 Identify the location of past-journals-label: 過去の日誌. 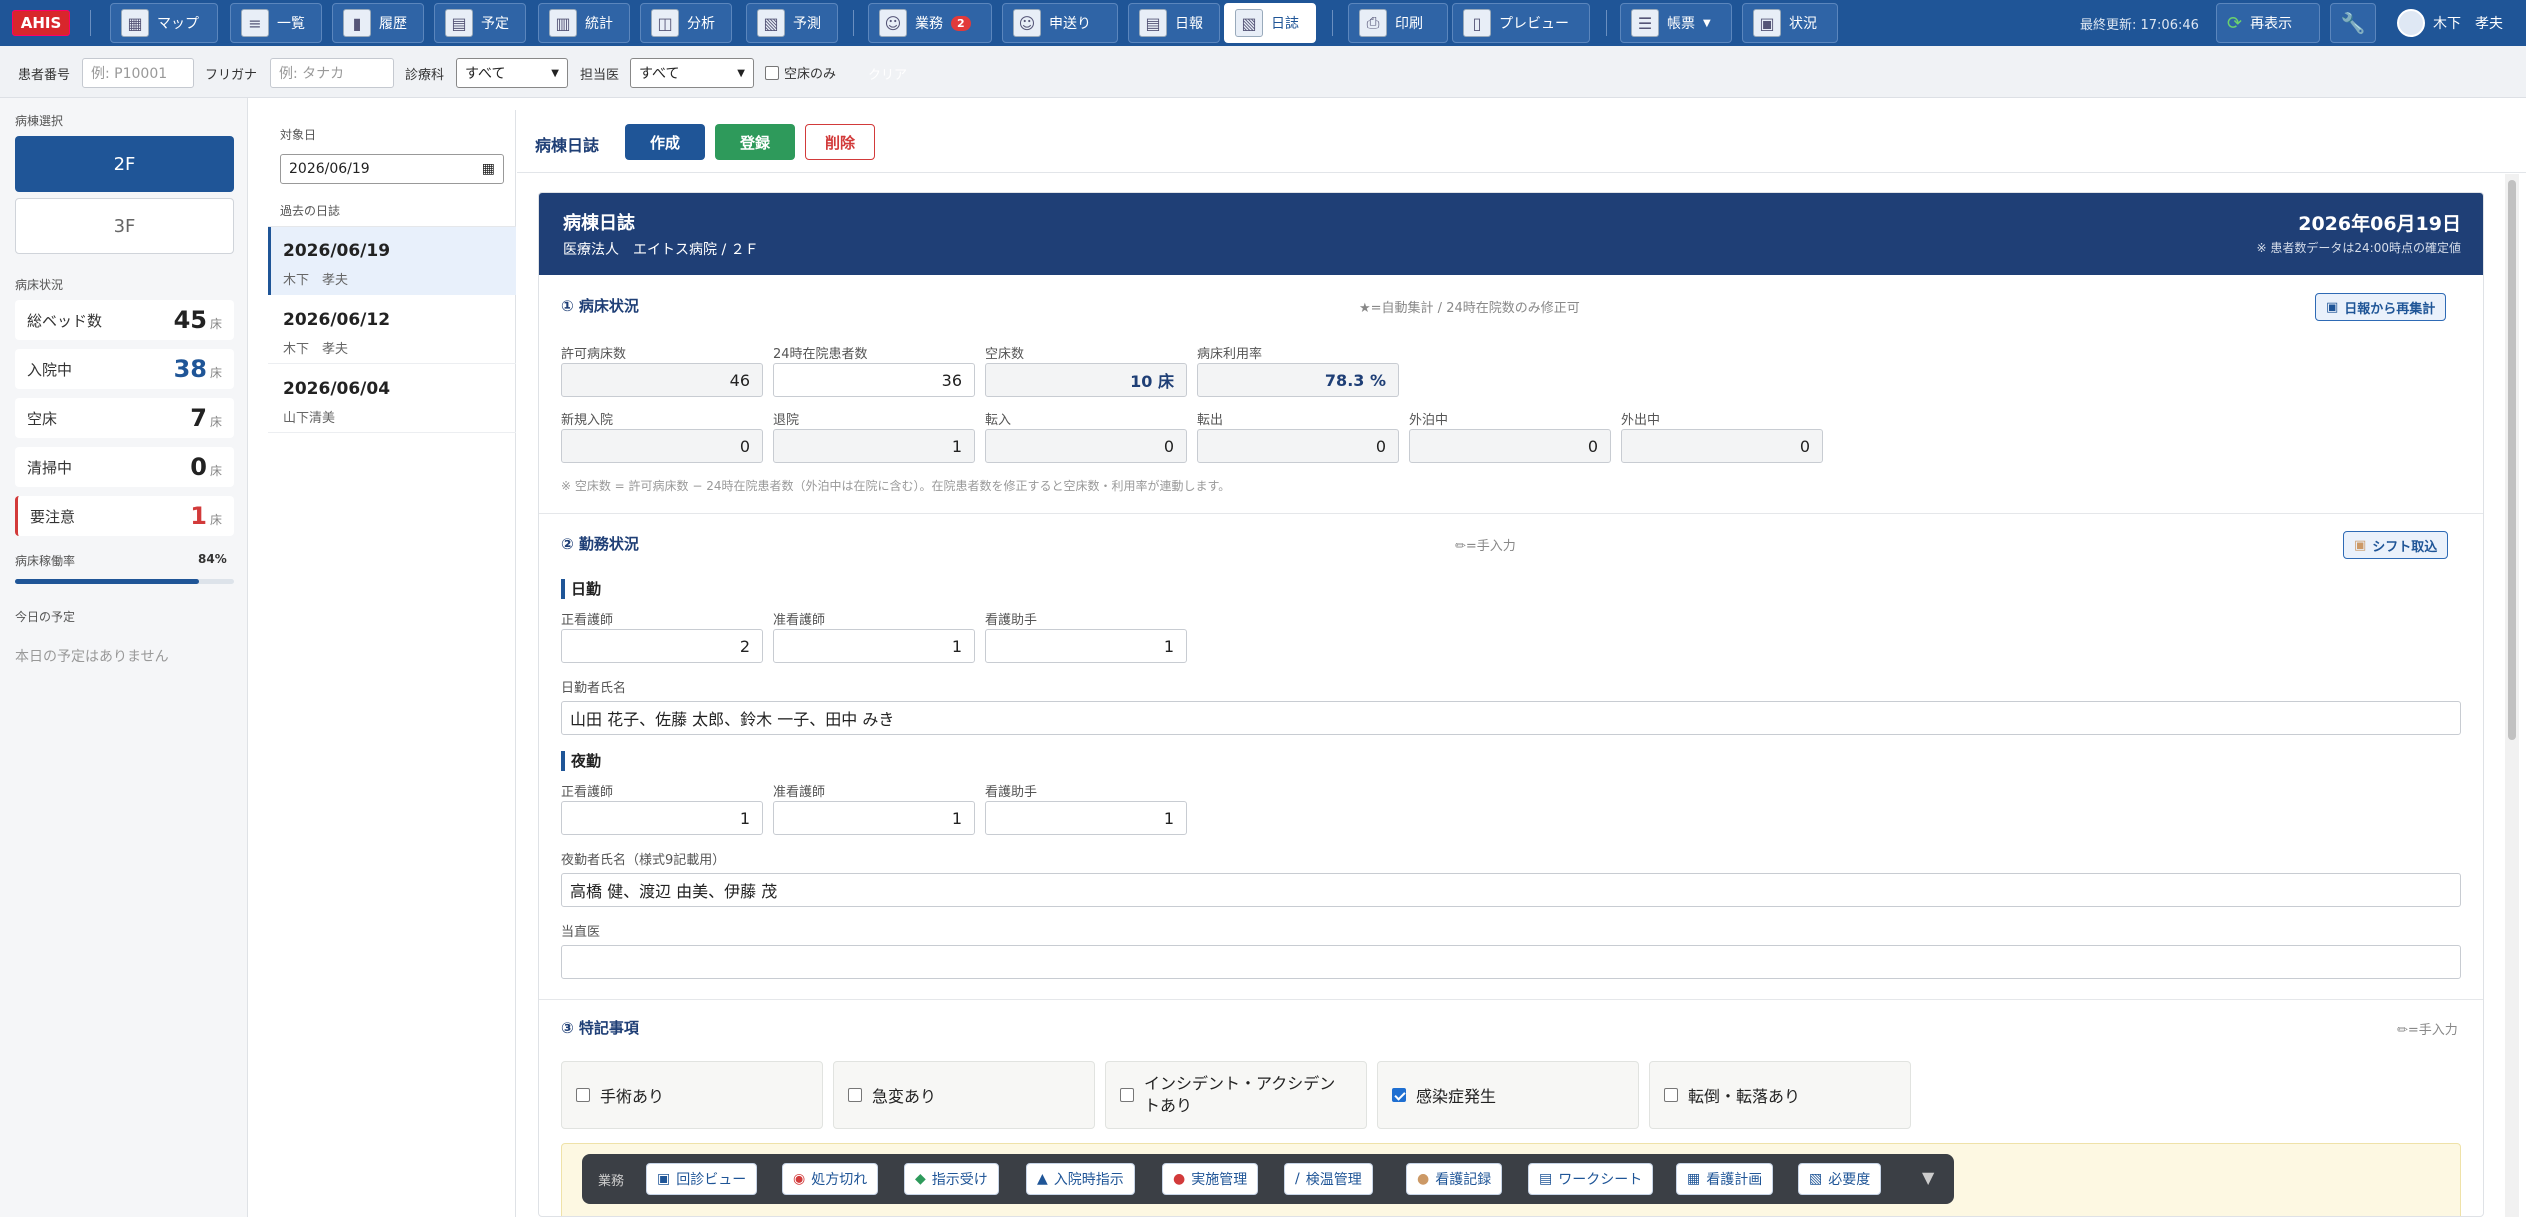
(310, 211).